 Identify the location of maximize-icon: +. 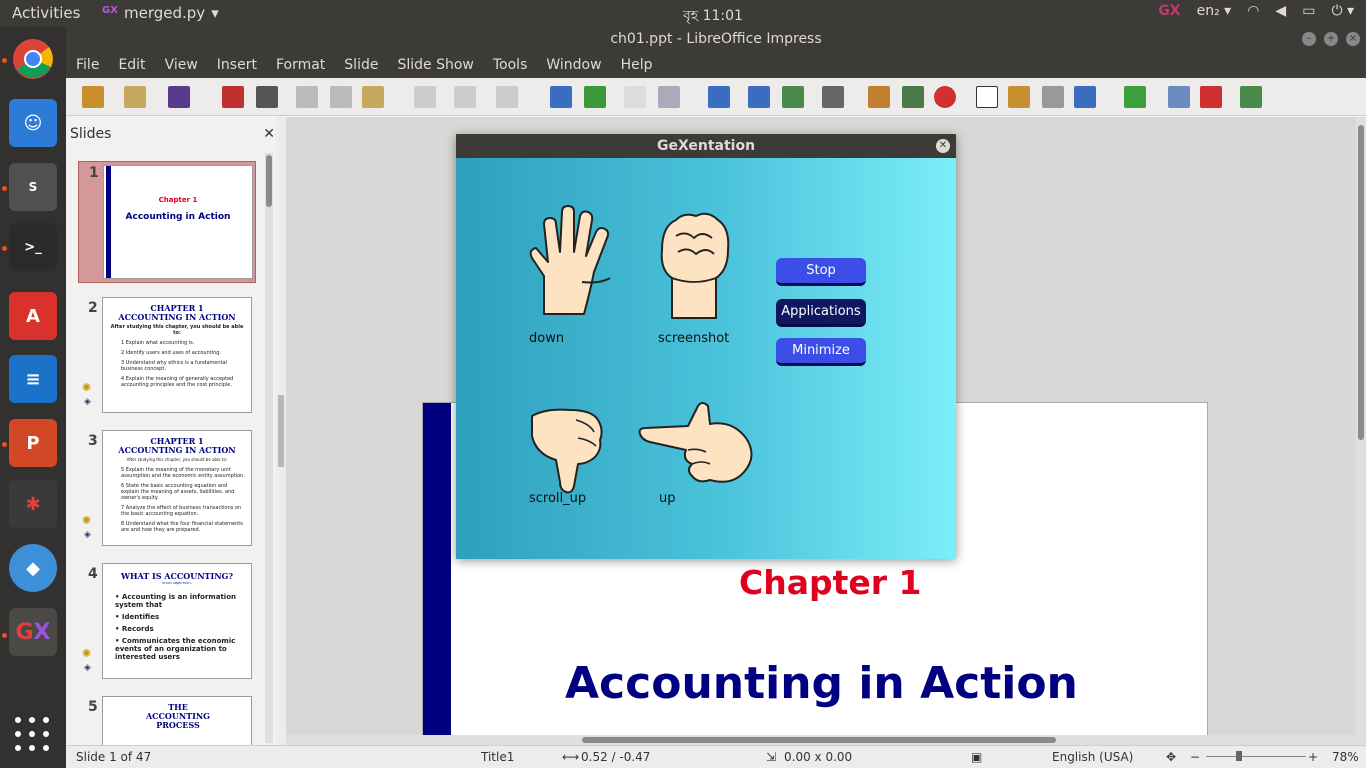
(1331, 39).